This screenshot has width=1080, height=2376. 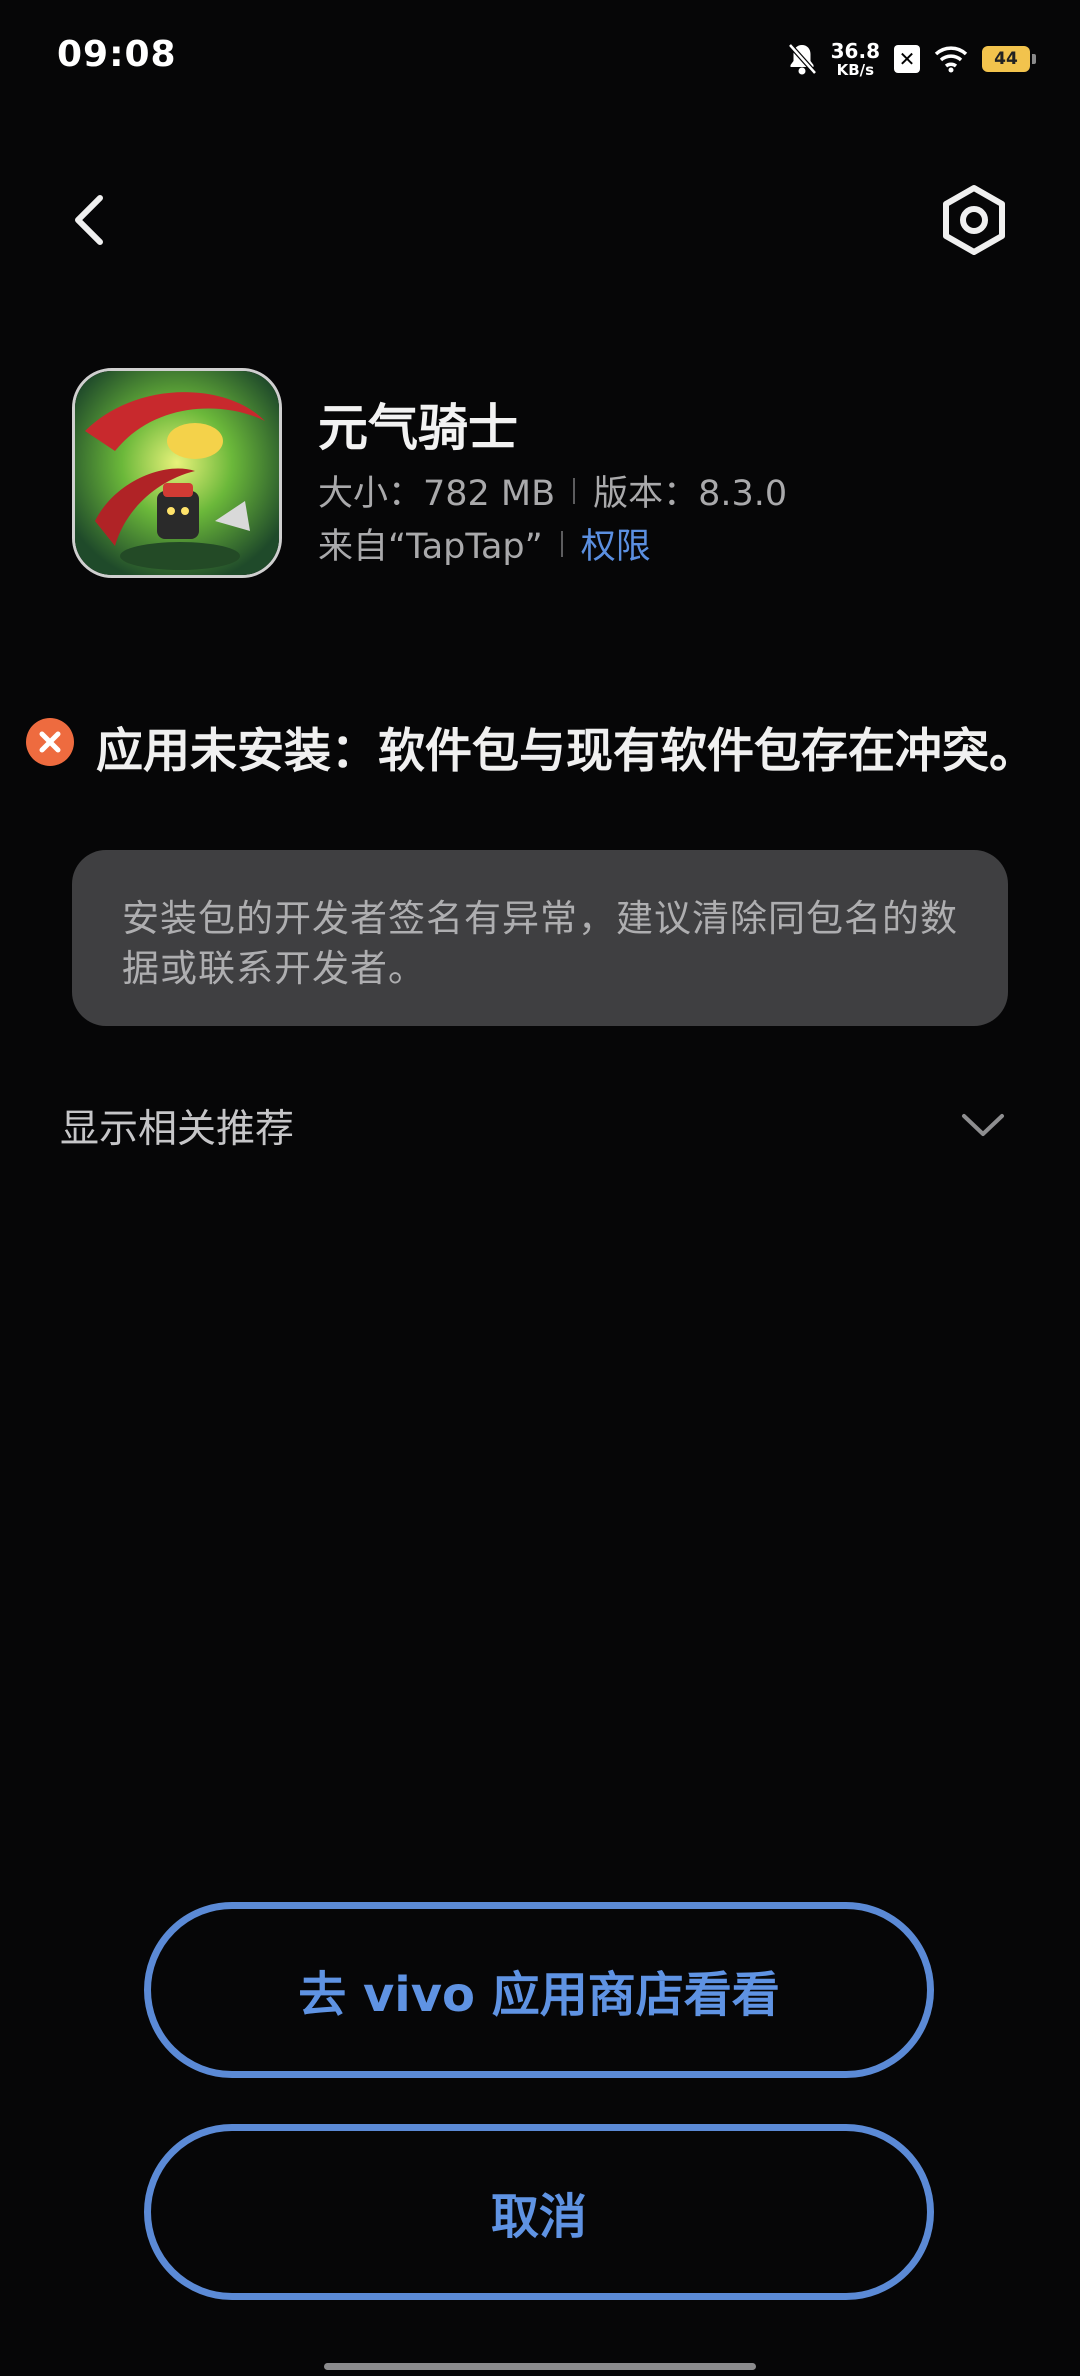 I want to click on app-size: 大小：782 MB, so click(x=437, y=494).